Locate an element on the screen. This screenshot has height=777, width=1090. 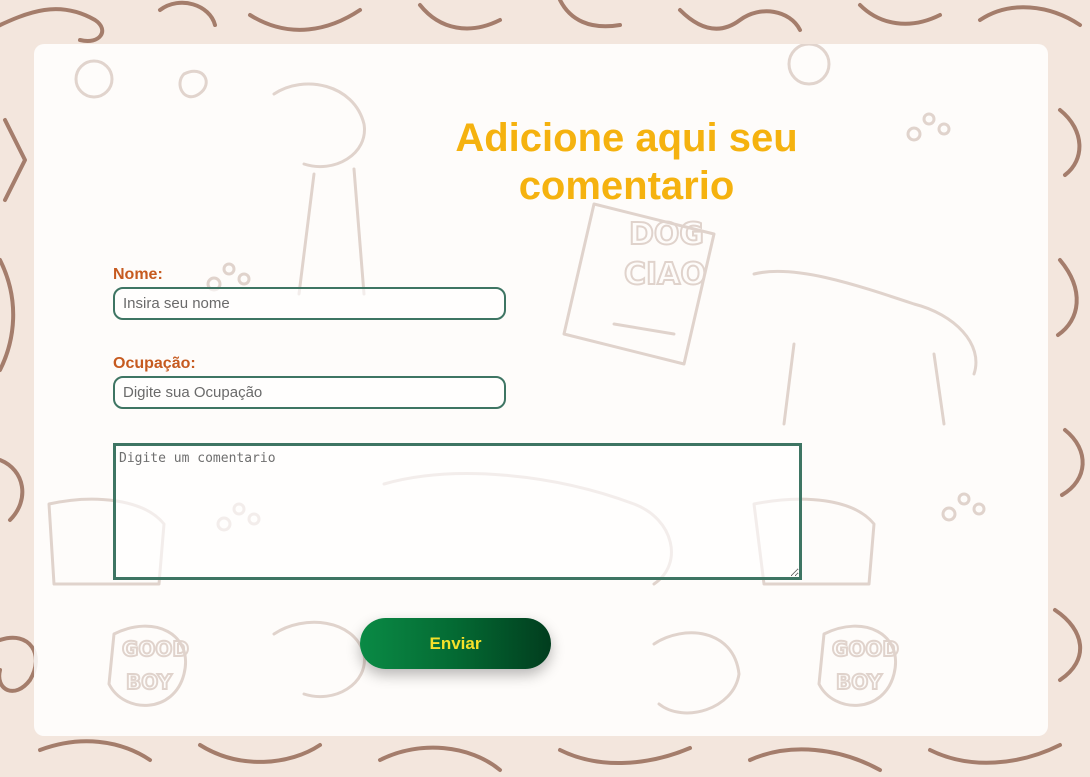
occupation-input is located at coordinates (309, 392).